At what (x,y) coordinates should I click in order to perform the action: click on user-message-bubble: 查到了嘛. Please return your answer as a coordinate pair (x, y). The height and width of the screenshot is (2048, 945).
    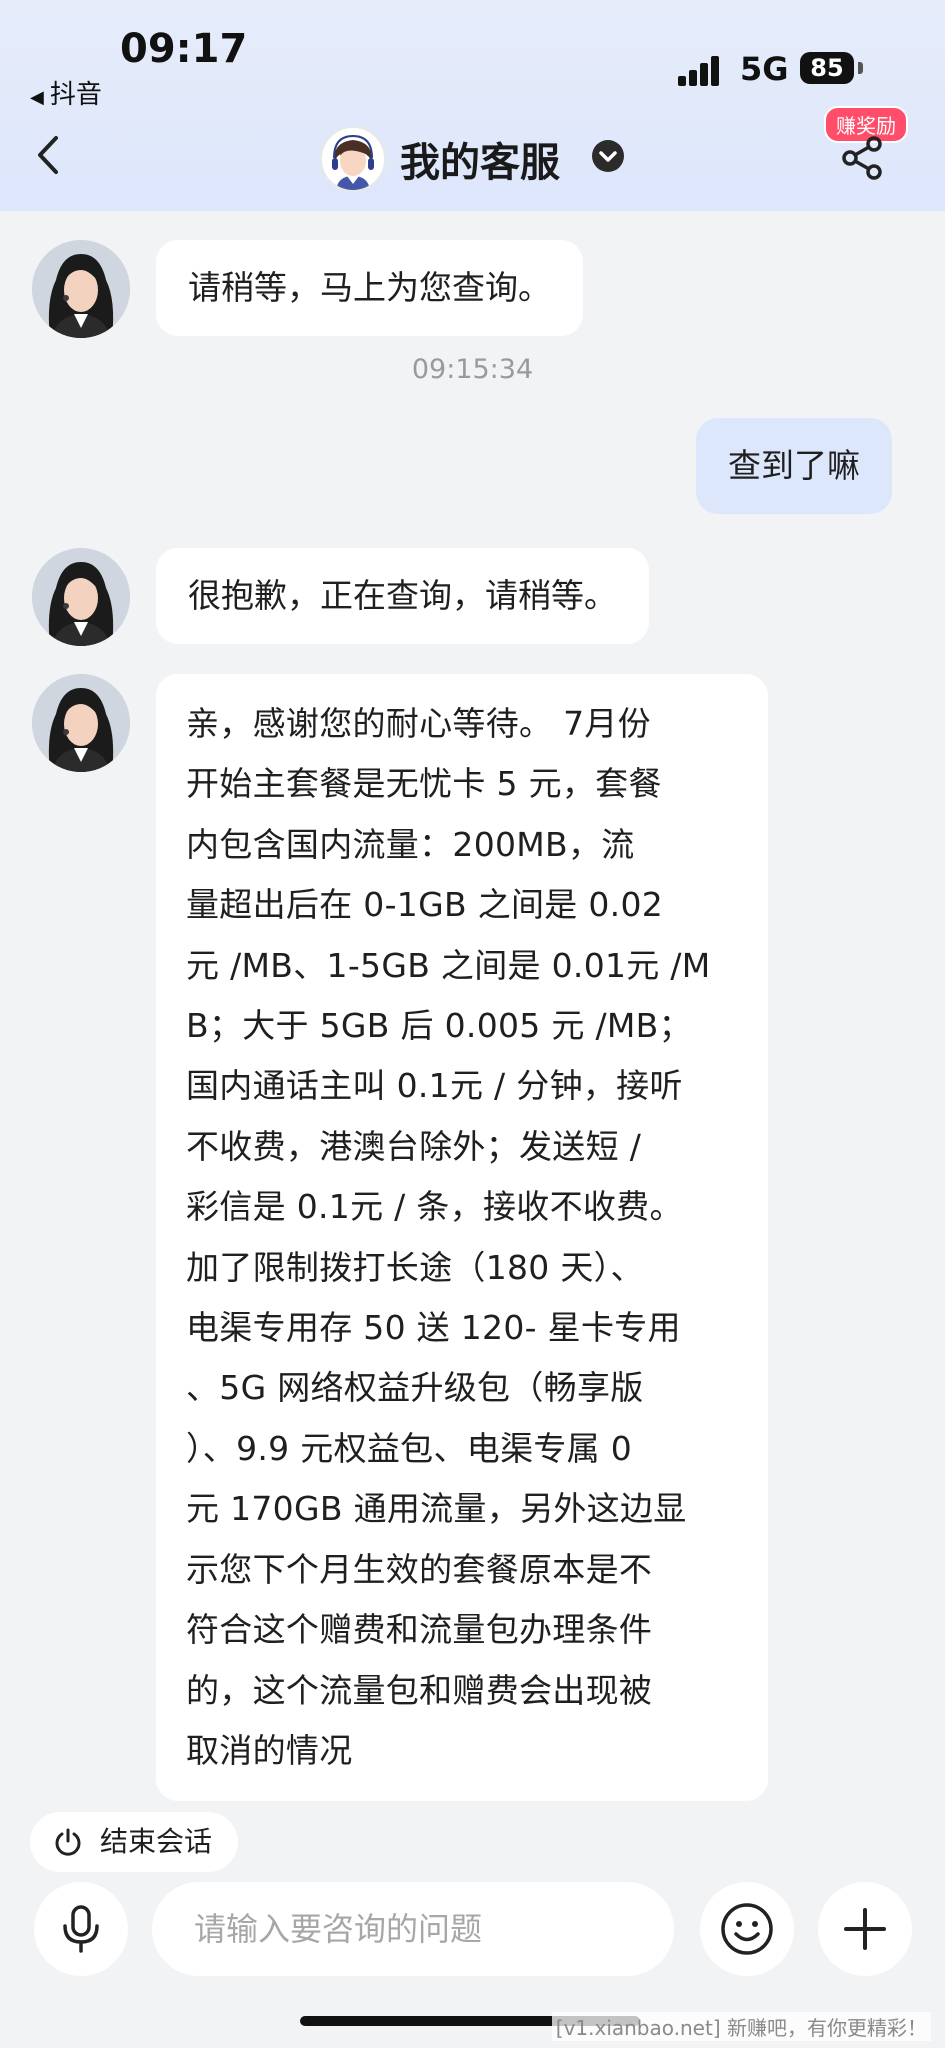
    Looking at the image, I should click on (794, 466).